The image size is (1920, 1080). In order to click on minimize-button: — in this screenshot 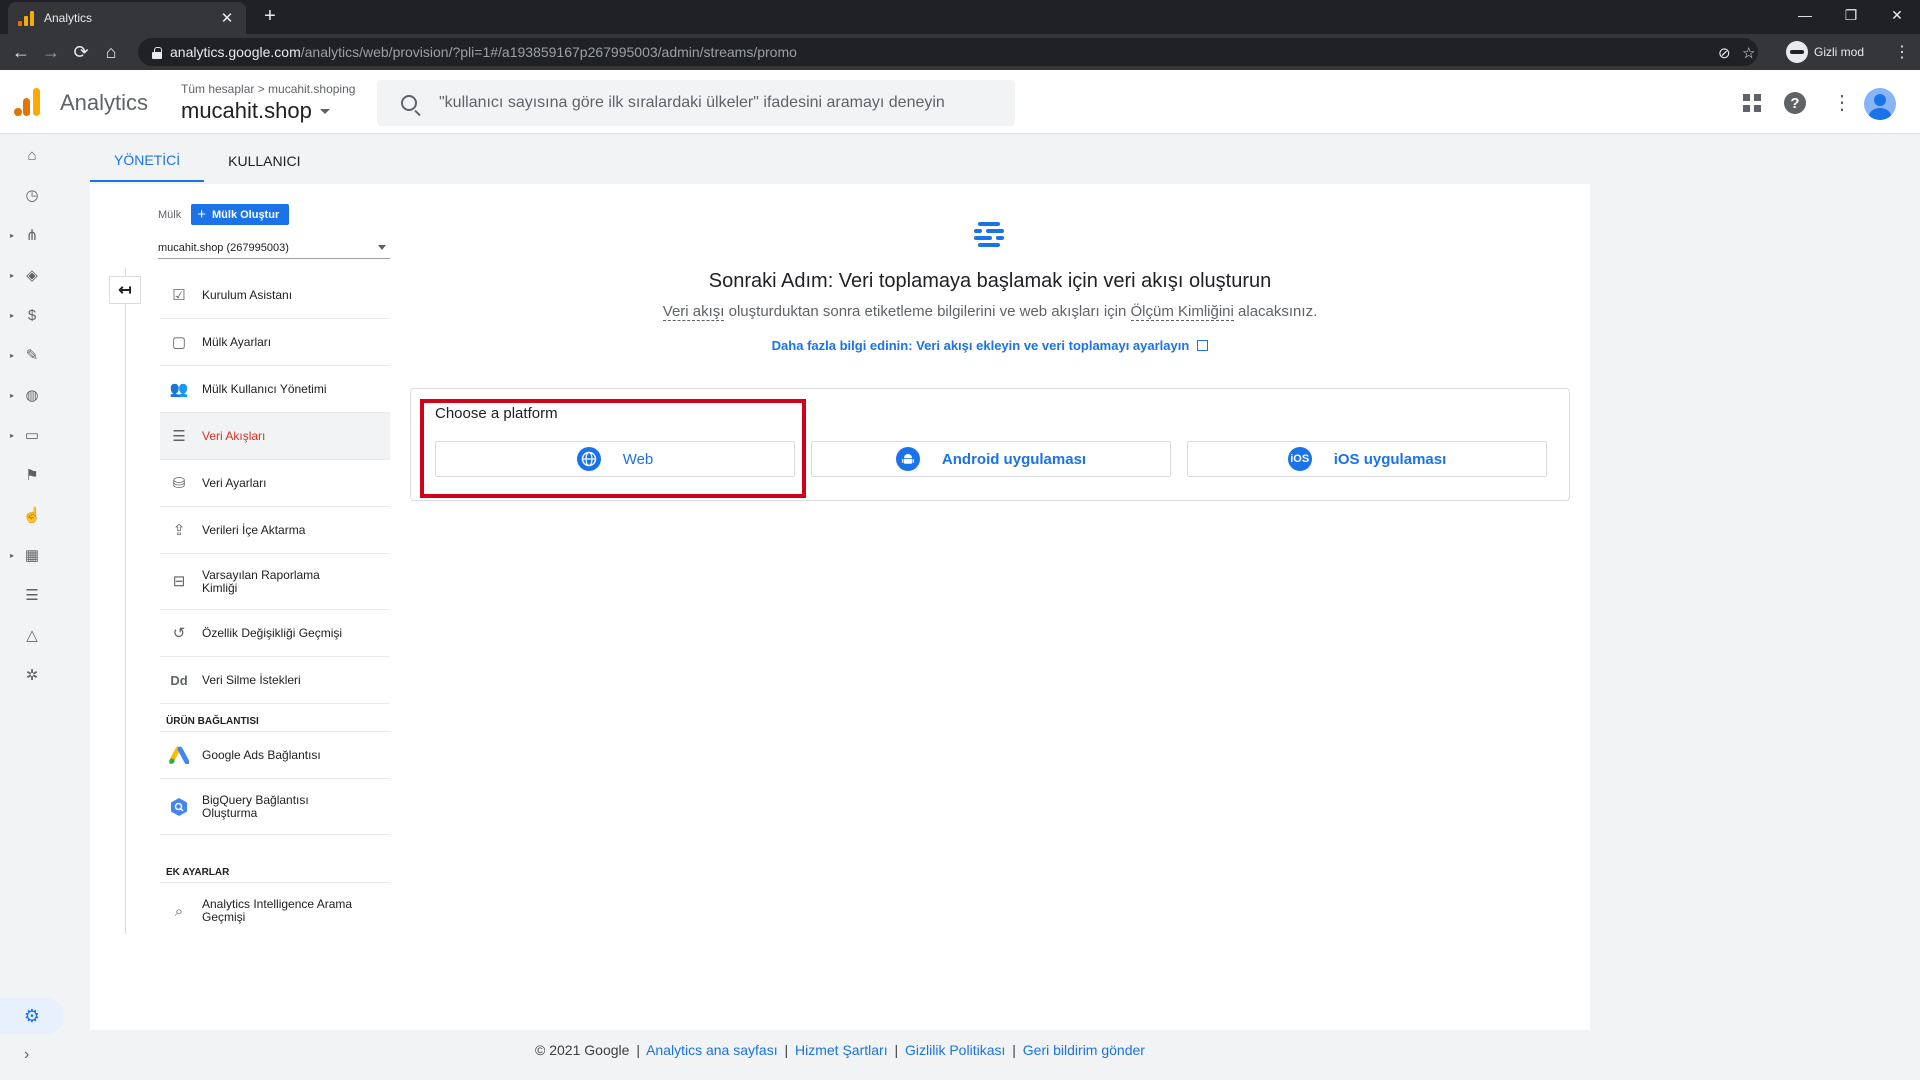, I will do `click(1805, 15)`.